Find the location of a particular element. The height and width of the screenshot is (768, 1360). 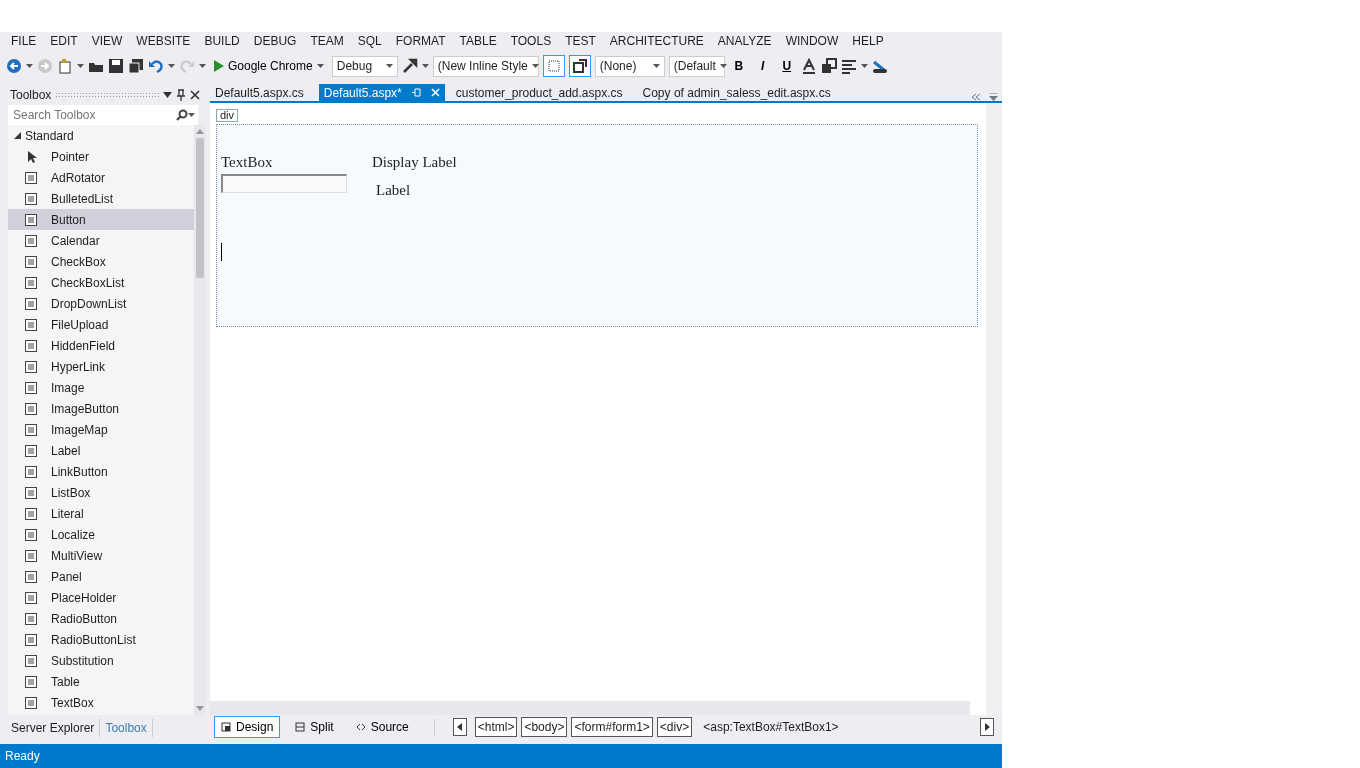

control-list-item: HyperLink is located at coordinates (101, 366).